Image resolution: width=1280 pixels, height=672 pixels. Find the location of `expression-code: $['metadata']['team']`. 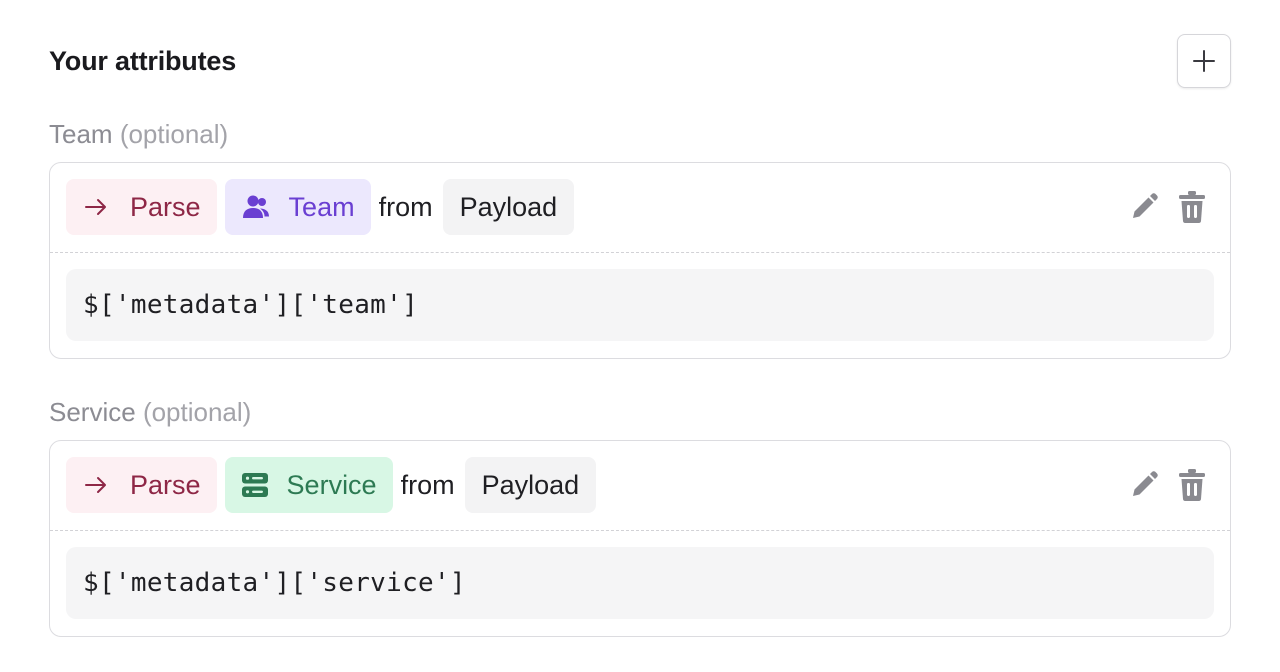

expression-code: $['metadata']['team'] is located at coordinates (640, 305).